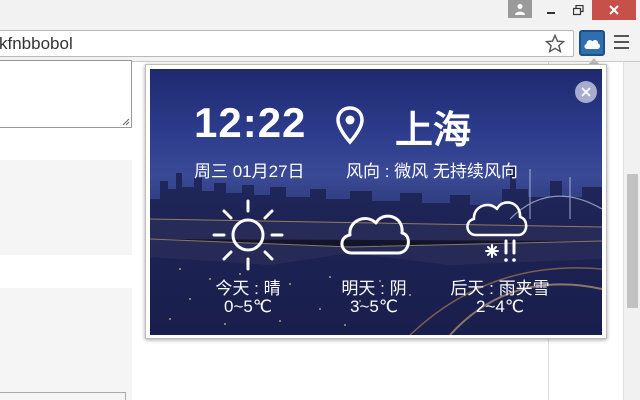 This screenshot has width=640, height=400. I want to click on minimize-icon, so click(551, 13).